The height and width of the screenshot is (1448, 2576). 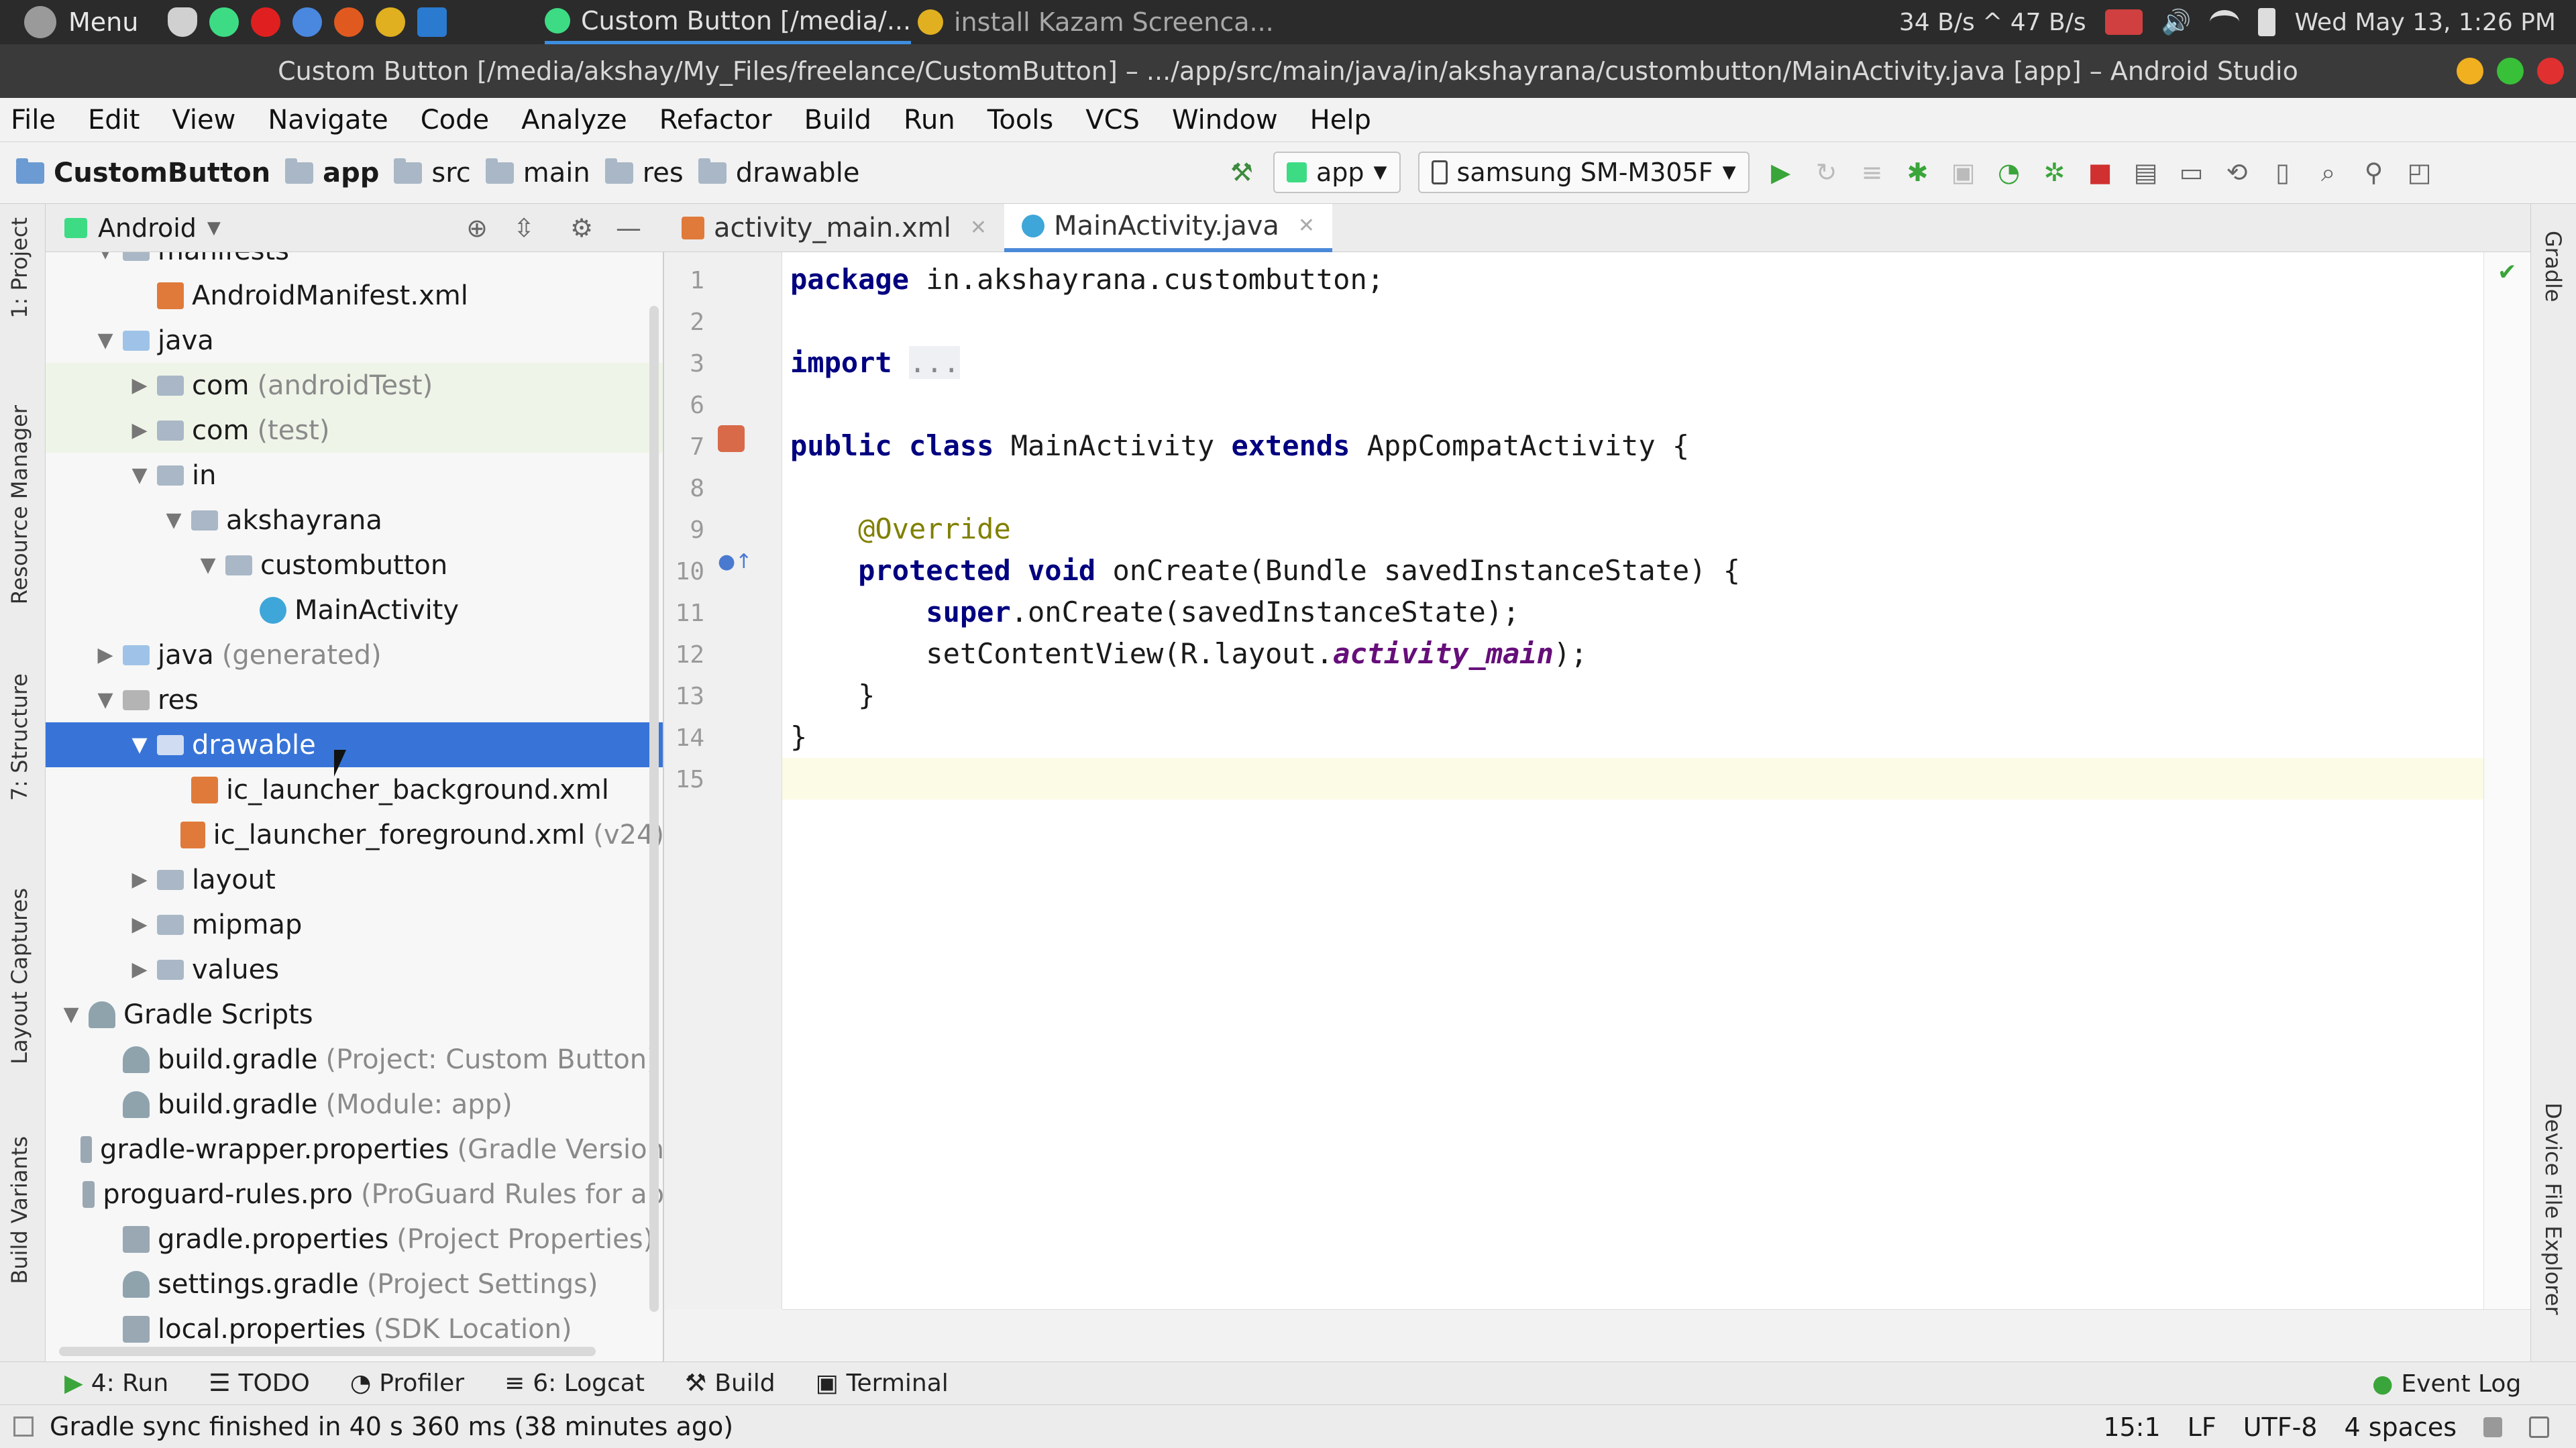 What do you see at coordinates (731, 438) in the screenshot?
I see `activity-gutter-icon` at bounding box center [731, 438].